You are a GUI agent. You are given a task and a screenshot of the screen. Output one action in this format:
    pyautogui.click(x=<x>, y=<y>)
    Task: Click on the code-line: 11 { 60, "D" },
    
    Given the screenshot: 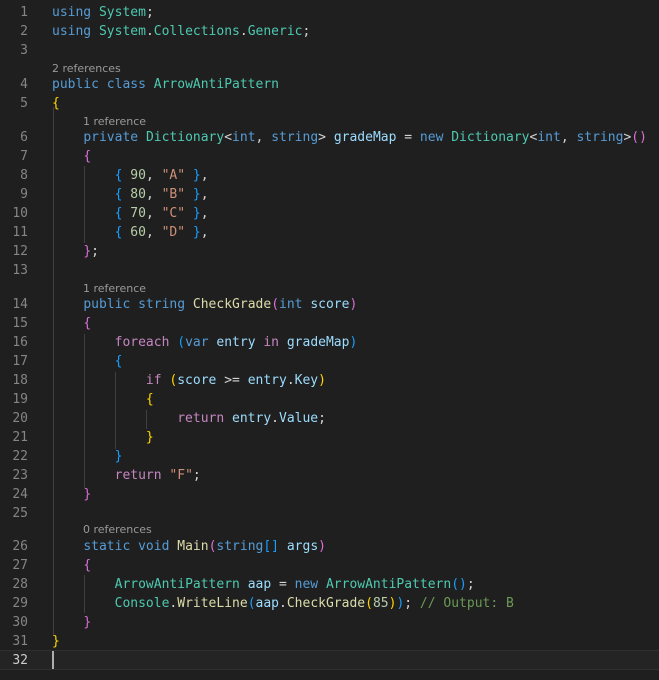 What is the action you would take?
    pyautogui.click(x=329, y=232)
    